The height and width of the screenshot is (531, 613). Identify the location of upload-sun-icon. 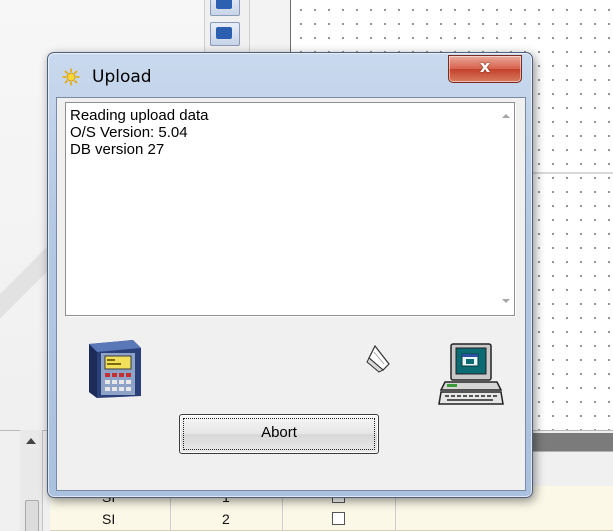
(71, 77).